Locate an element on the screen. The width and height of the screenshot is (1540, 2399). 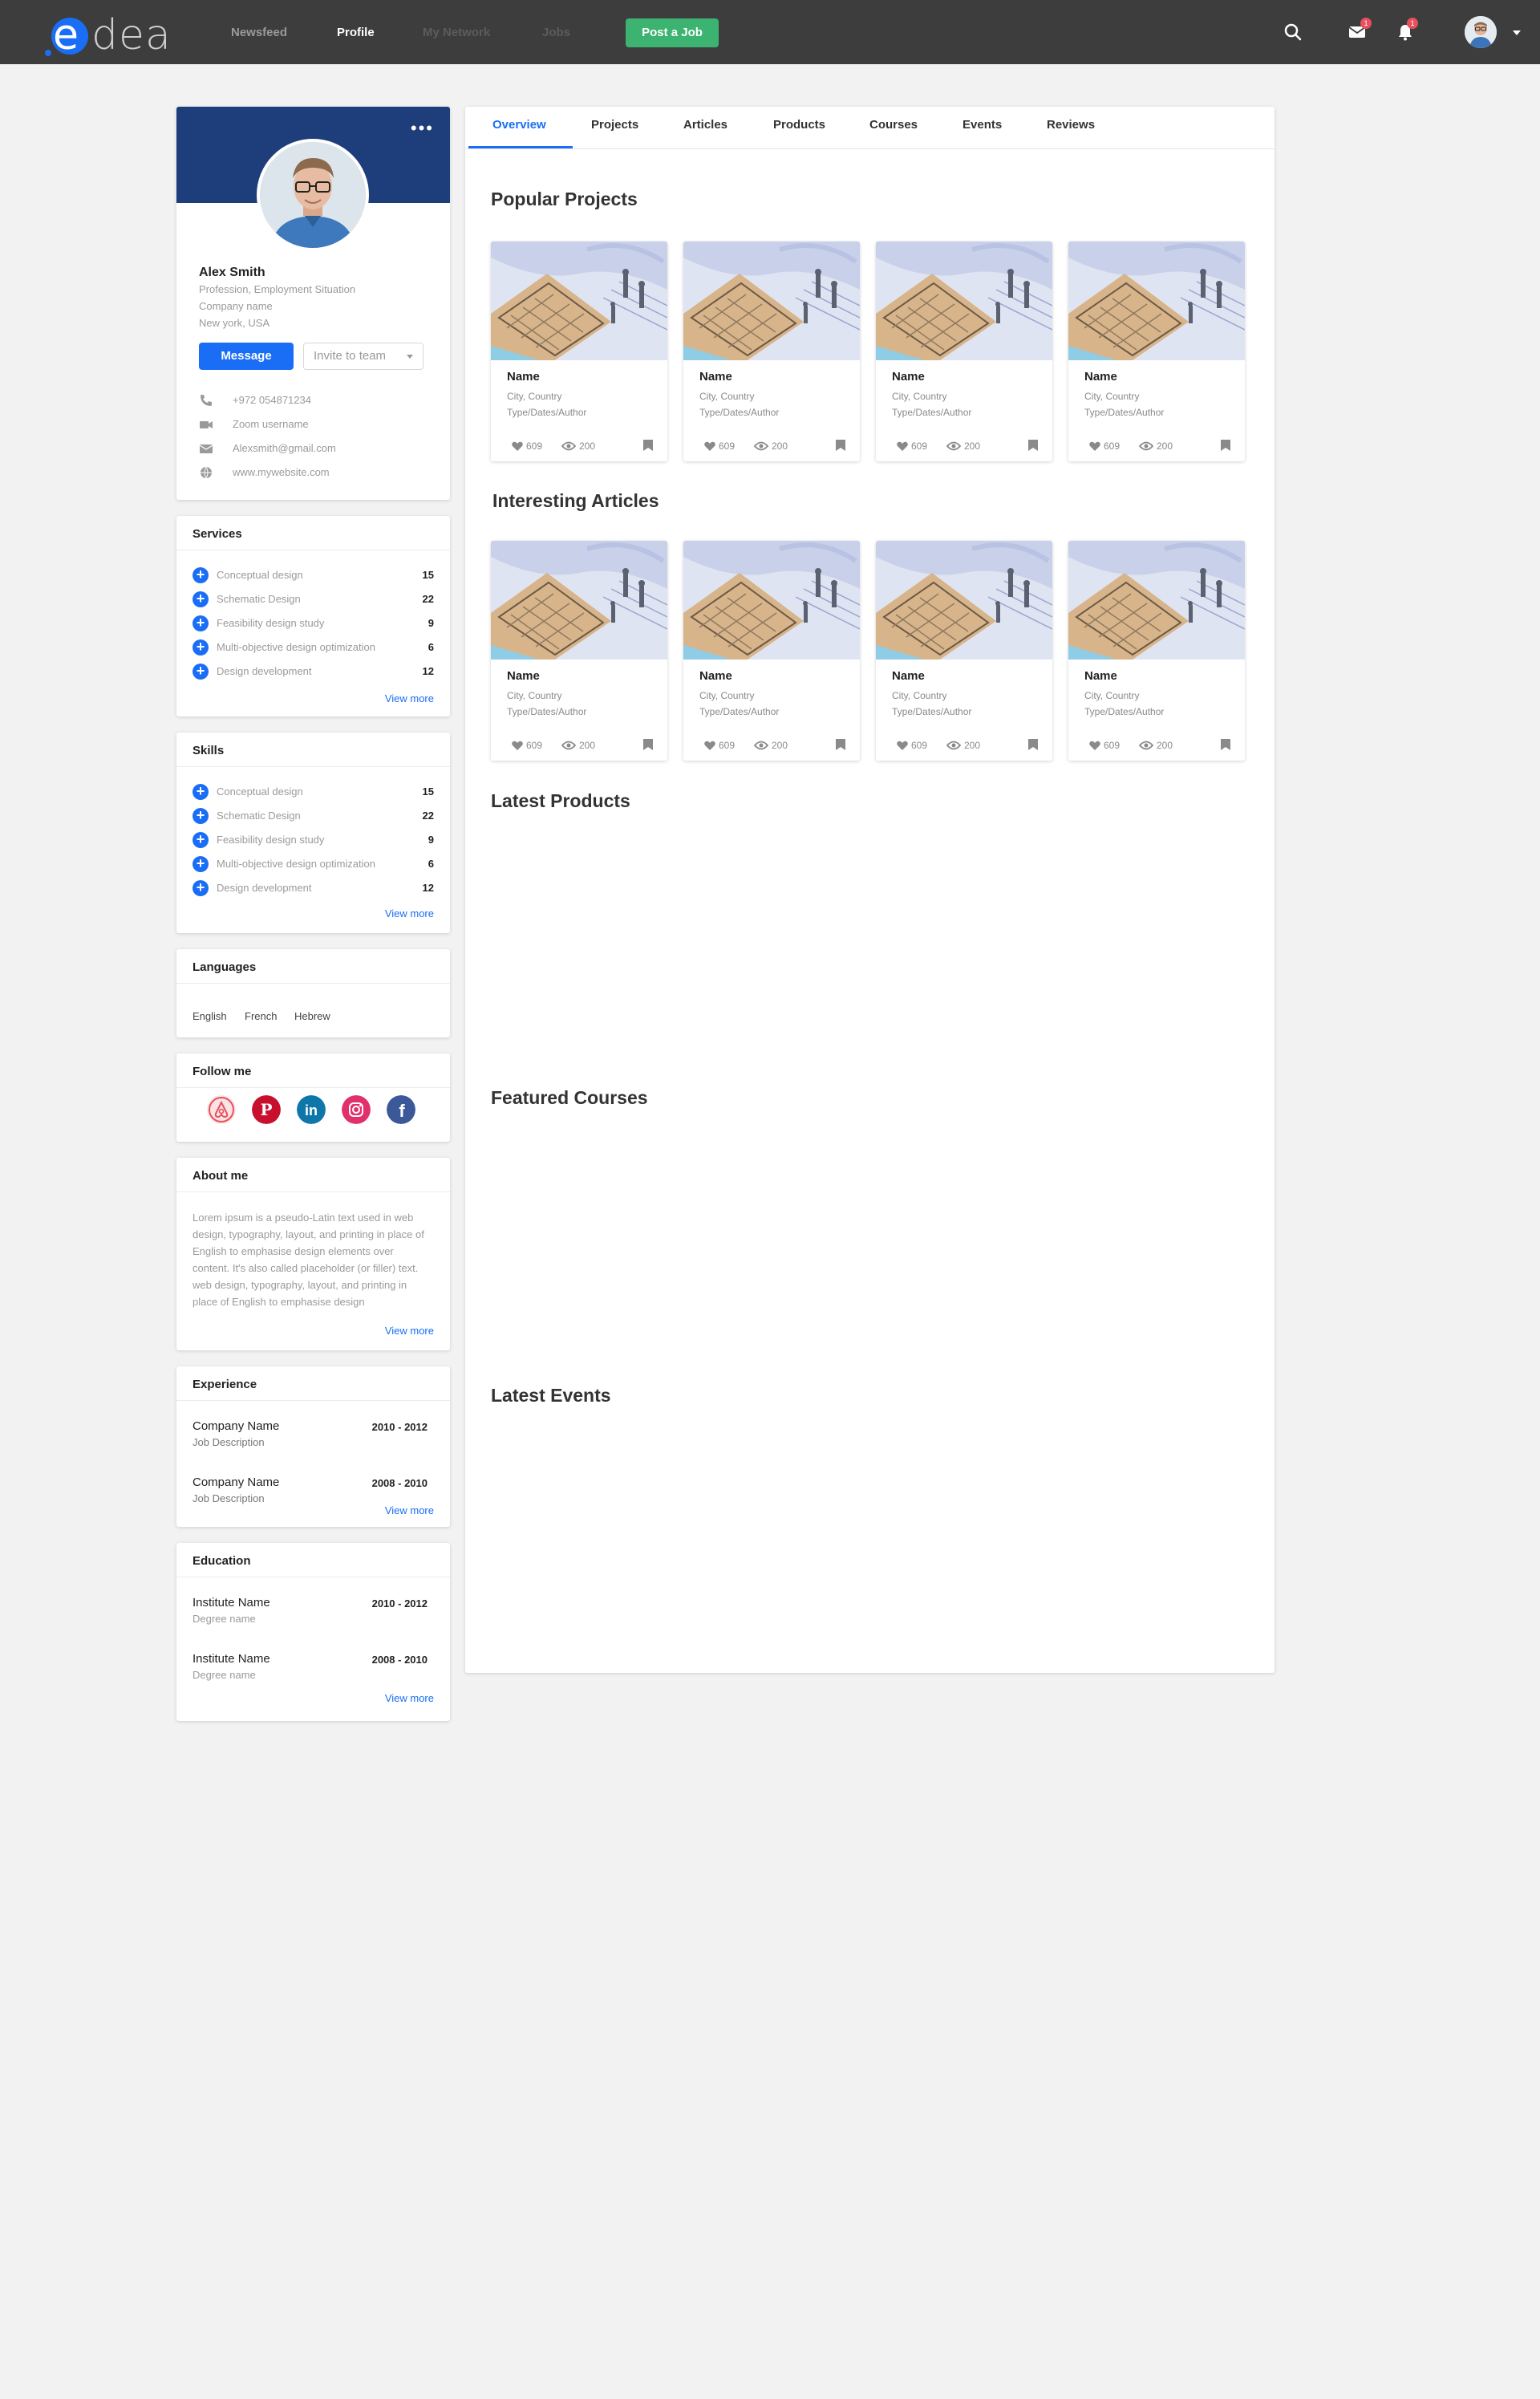
service-item: + Feasibility design study 9 is located at coordinates (313, 623).